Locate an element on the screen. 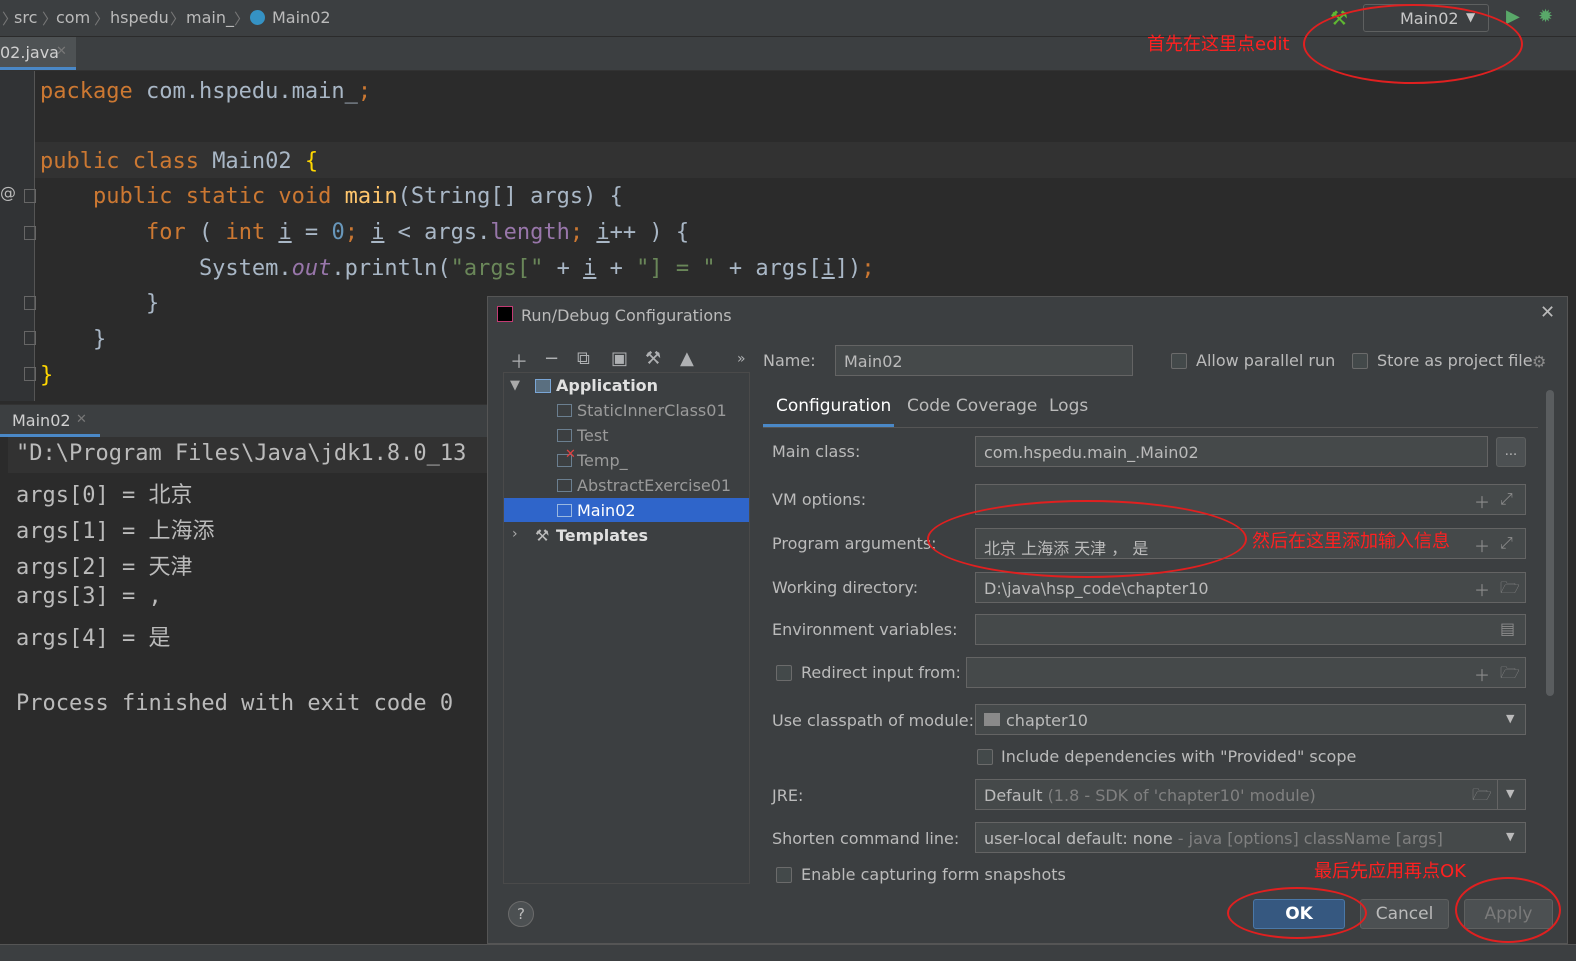  run-tab: Main02 ✕ is located at coordinates (50, 421).